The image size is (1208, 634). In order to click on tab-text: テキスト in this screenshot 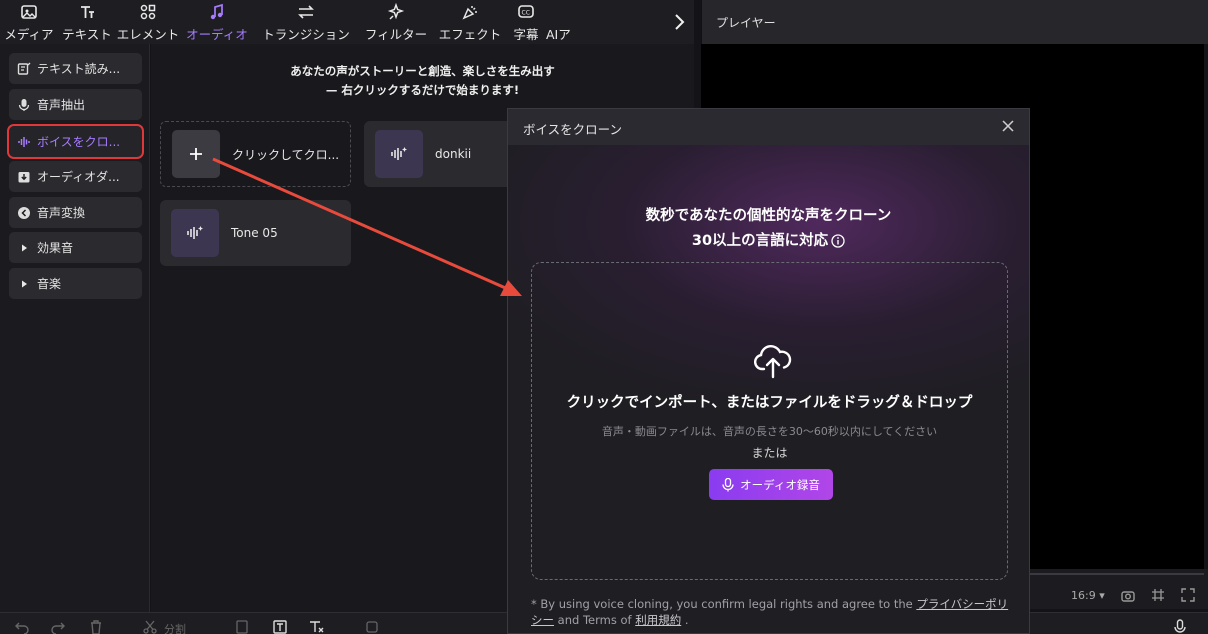, I will do `click(87, 22)`.